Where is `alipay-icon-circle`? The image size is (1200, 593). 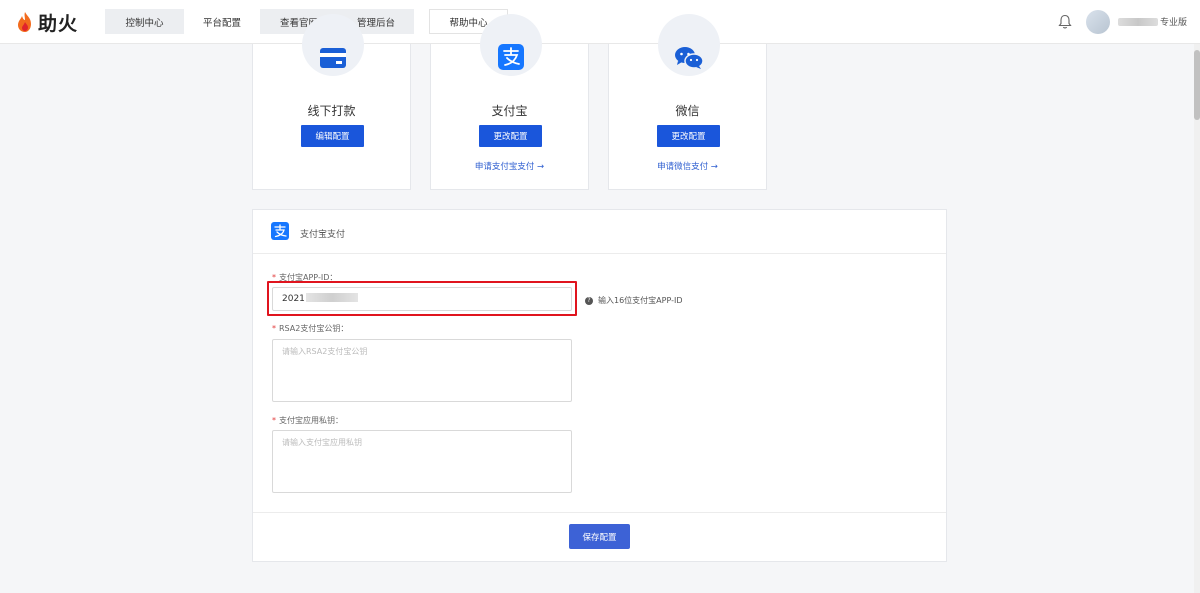
alipay-icon-circle is located at coordinates (511, 45).